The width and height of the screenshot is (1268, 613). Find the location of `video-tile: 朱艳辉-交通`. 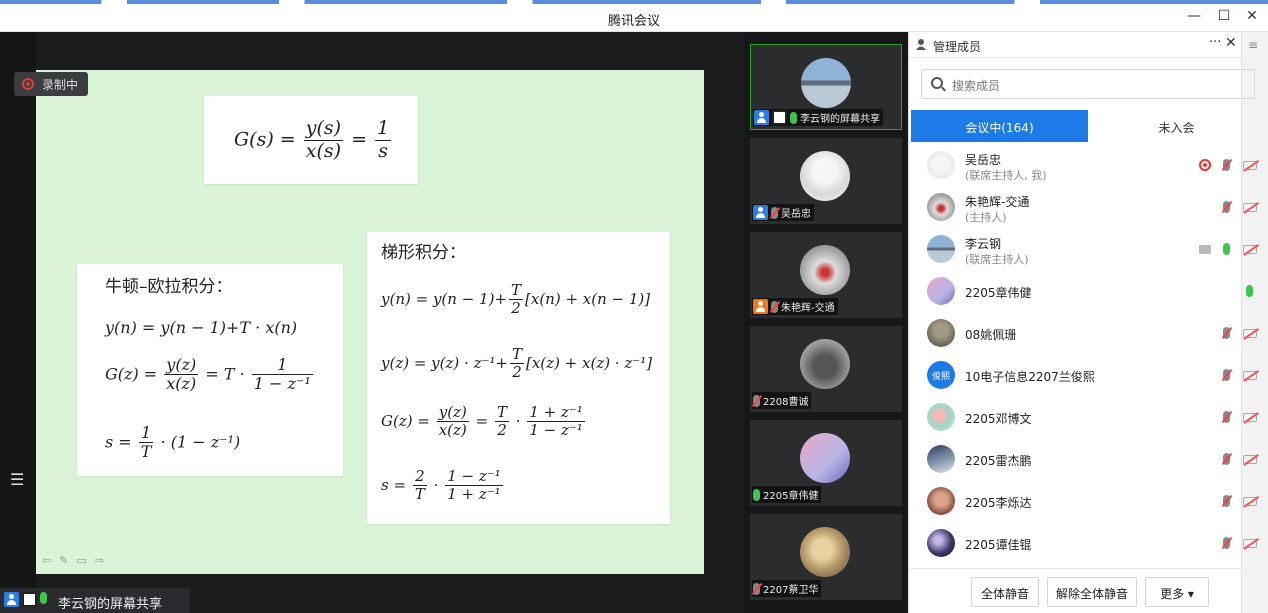

video-tile: 朱艳辉-交通 is located at coordinates (826, 275).